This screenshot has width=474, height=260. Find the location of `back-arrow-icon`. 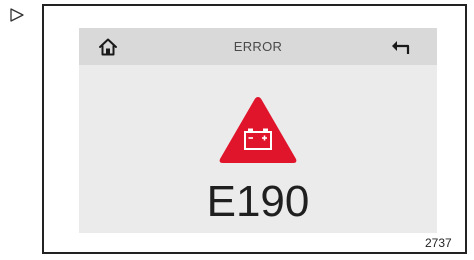

back-arrow-icon is located at coordinates (400, 47).